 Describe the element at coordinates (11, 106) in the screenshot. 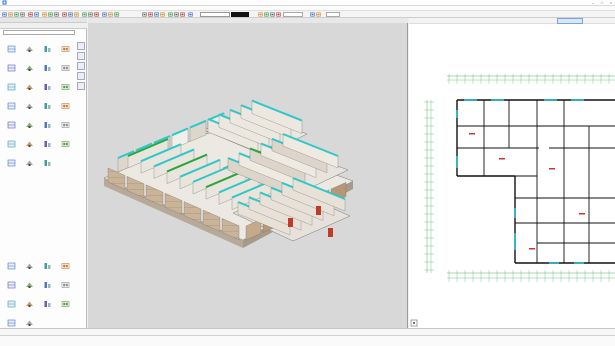

I see `ramp-icon` at that location.